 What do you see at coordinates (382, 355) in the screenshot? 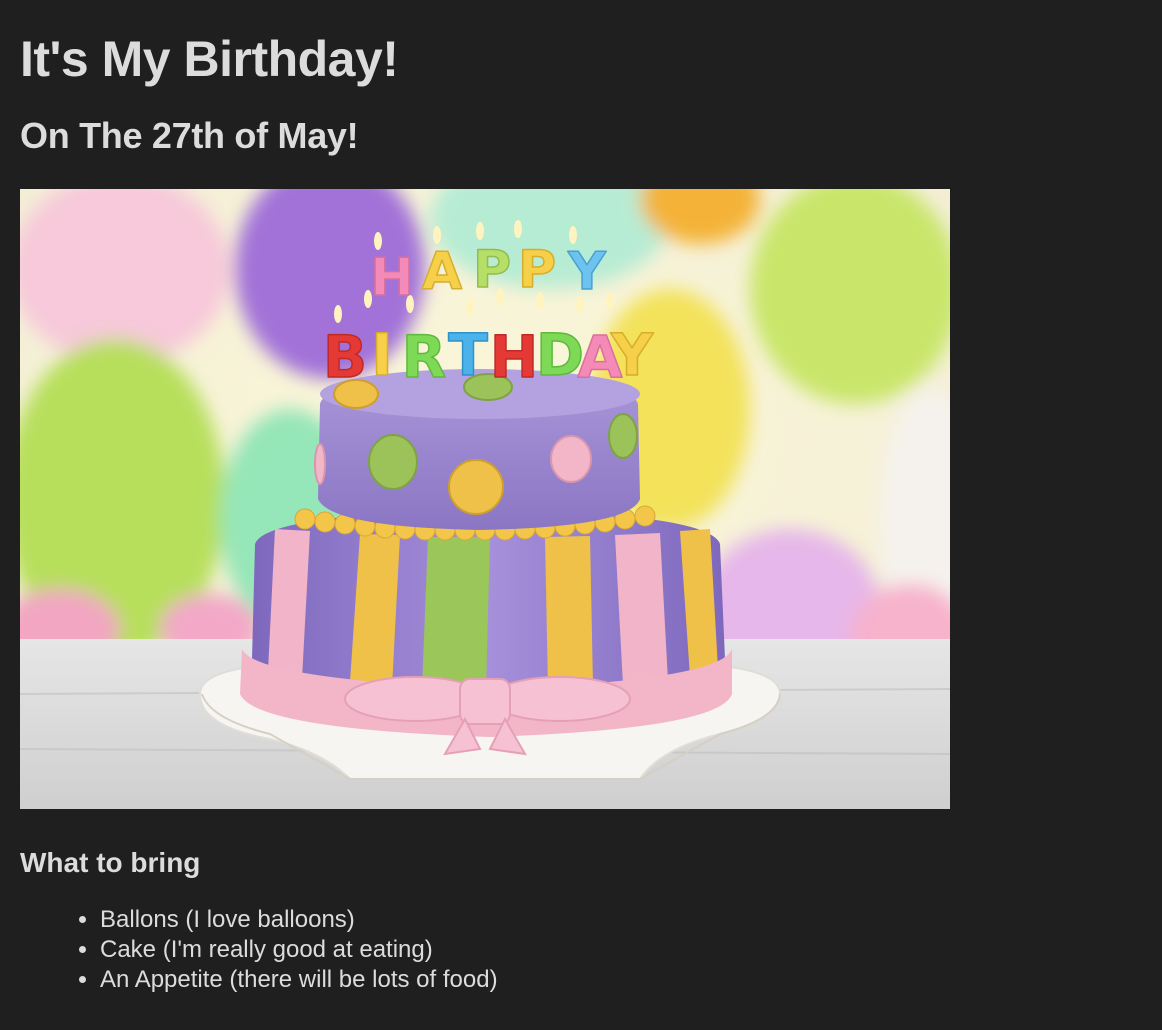
I see `svg-text: I` at bounding box center [382, 355].